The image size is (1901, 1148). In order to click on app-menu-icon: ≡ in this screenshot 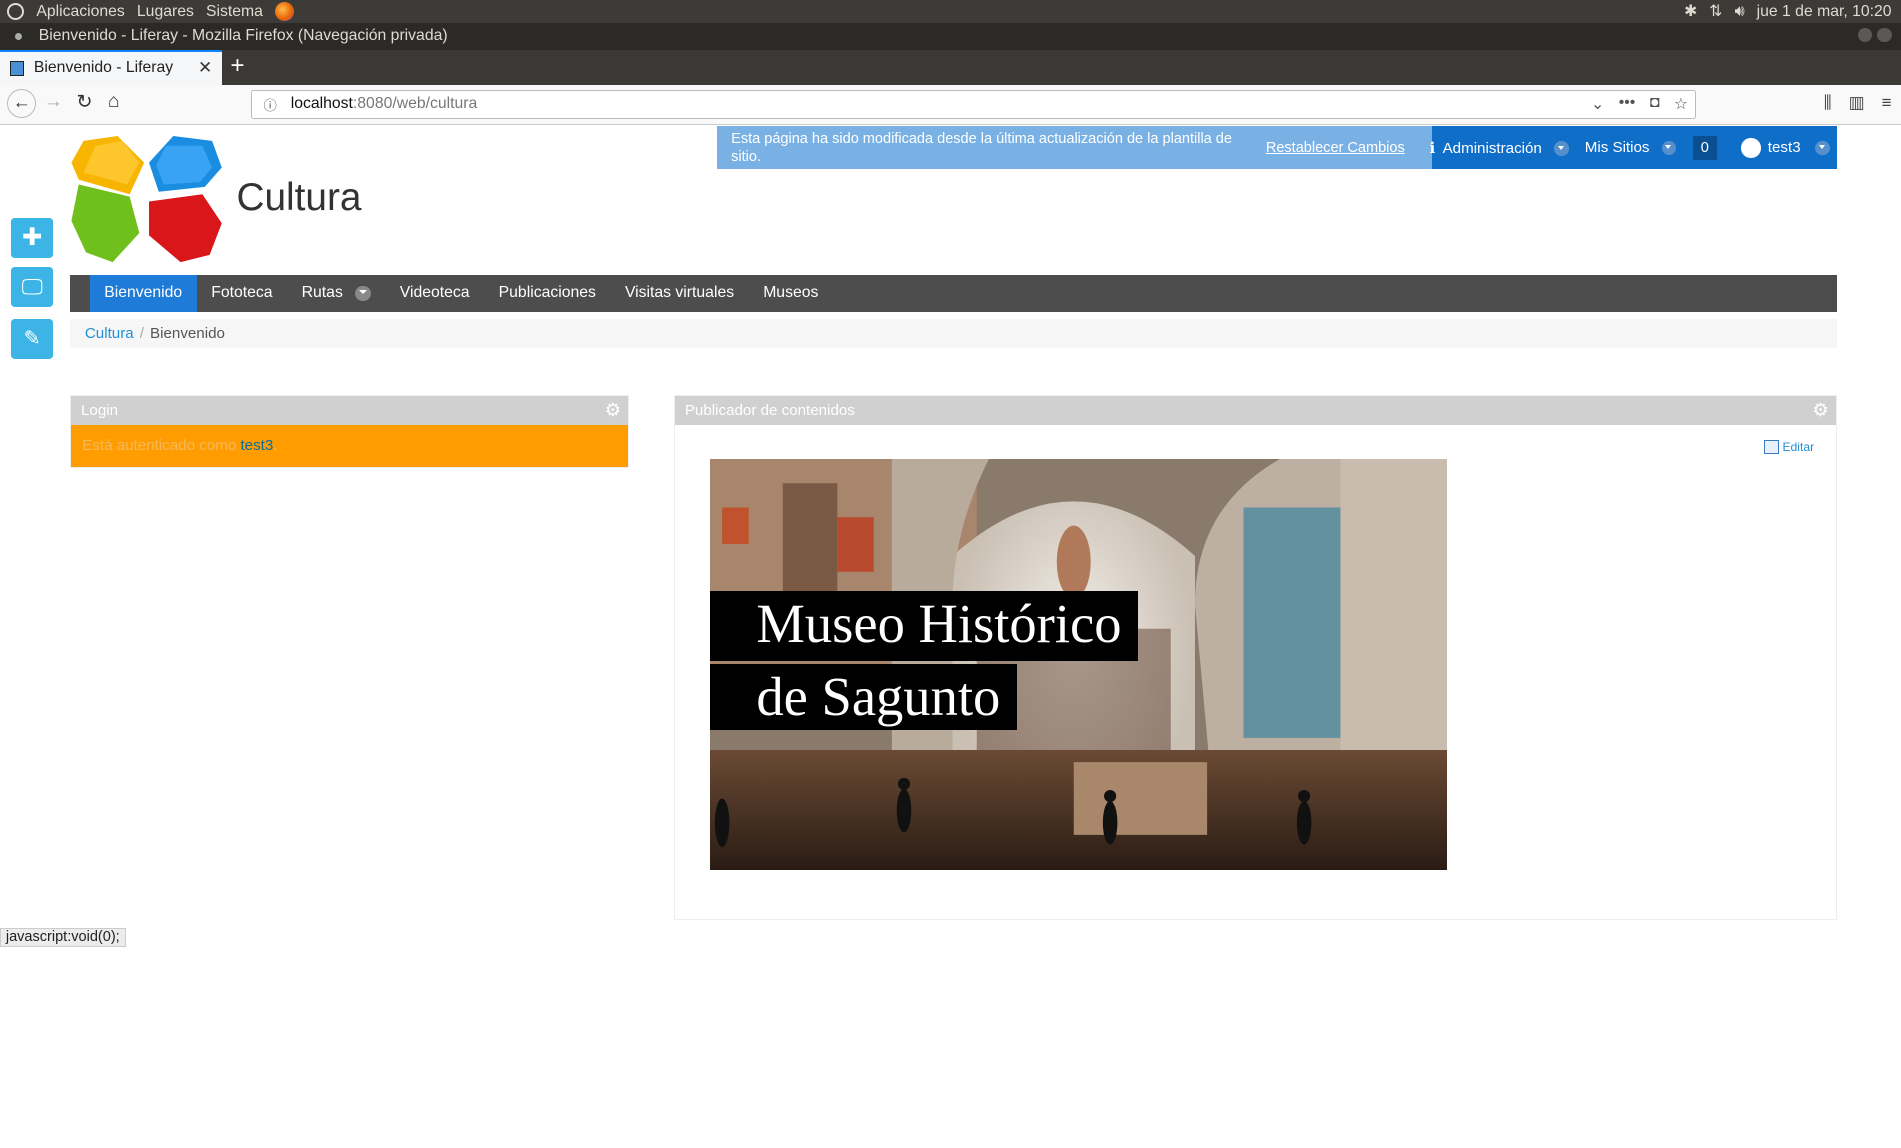, I will do `click(1887, 103)`.